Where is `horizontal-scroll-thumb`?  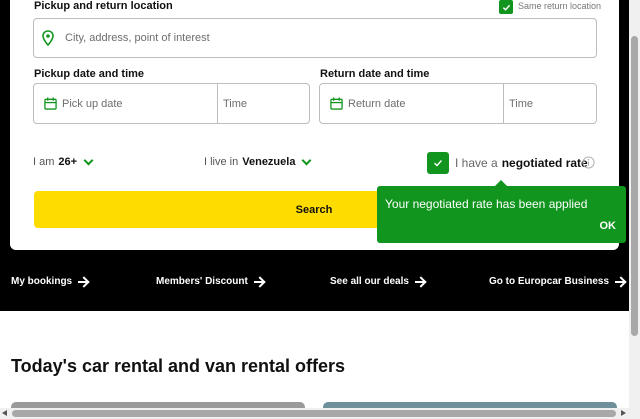 horizontal-scroll-thumb is located at coordinates (314, 413).